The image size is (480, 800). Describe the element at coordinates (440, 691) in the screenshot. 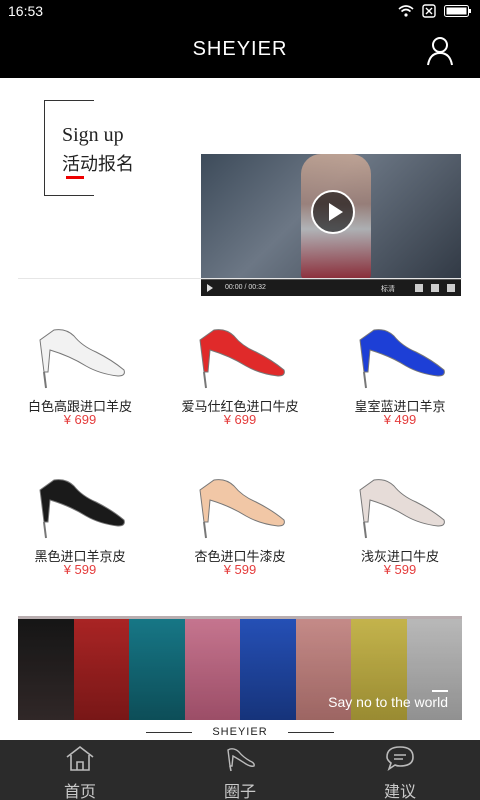

I see `banner-dash` at that location.